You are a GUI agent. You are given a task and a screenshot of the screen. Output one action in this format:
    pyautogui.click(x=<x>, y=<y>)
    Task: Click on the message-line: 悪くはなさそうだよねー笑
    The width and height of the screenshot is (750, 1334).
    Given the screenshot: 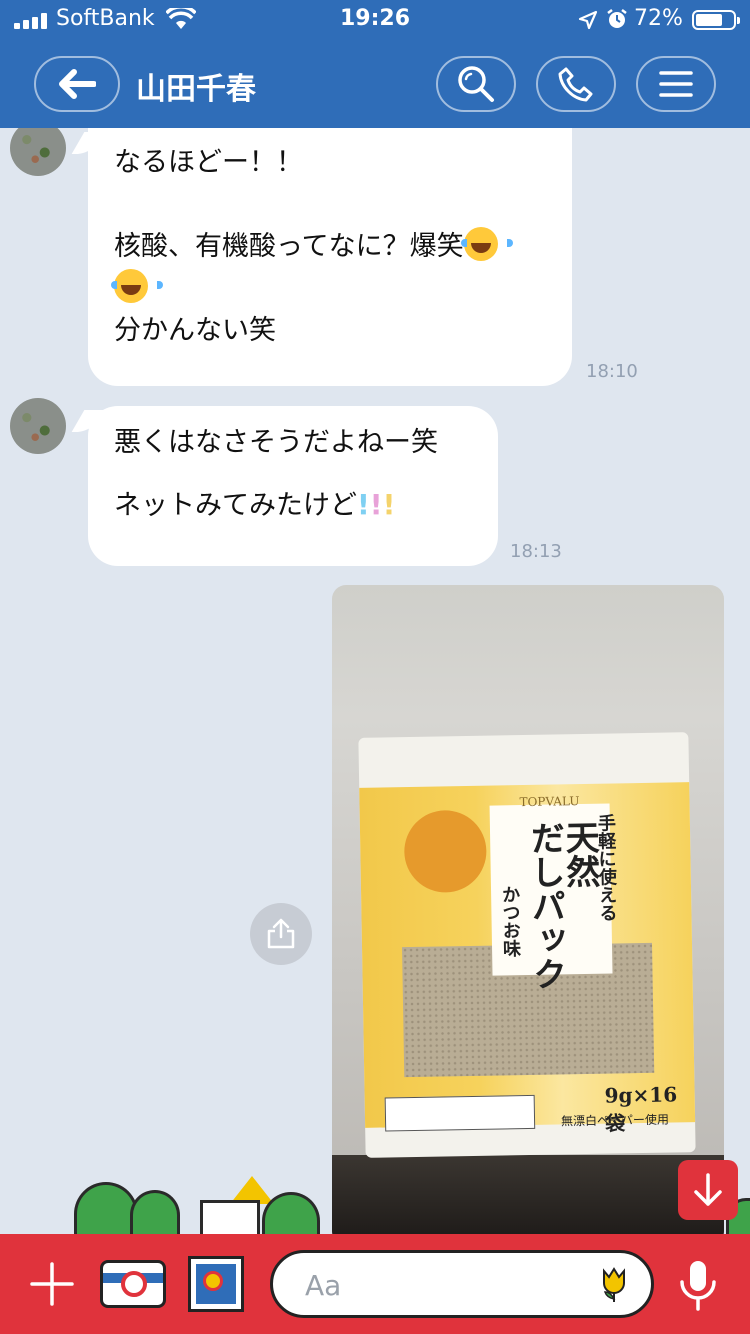 What is the action you would take?
    pyautogui.click(x=276, y=442)
    